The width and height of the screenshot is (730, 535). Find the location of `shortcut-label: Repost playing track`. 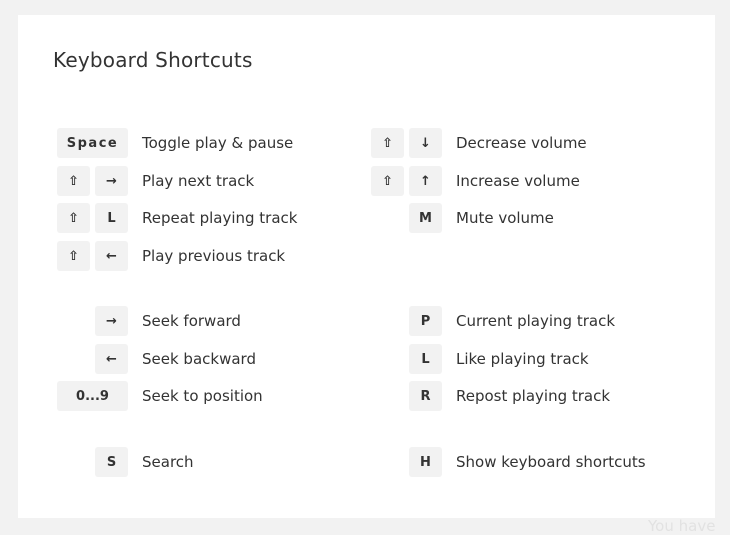

shortcut-label: Repost playing track is located at coordinates (533, 396).